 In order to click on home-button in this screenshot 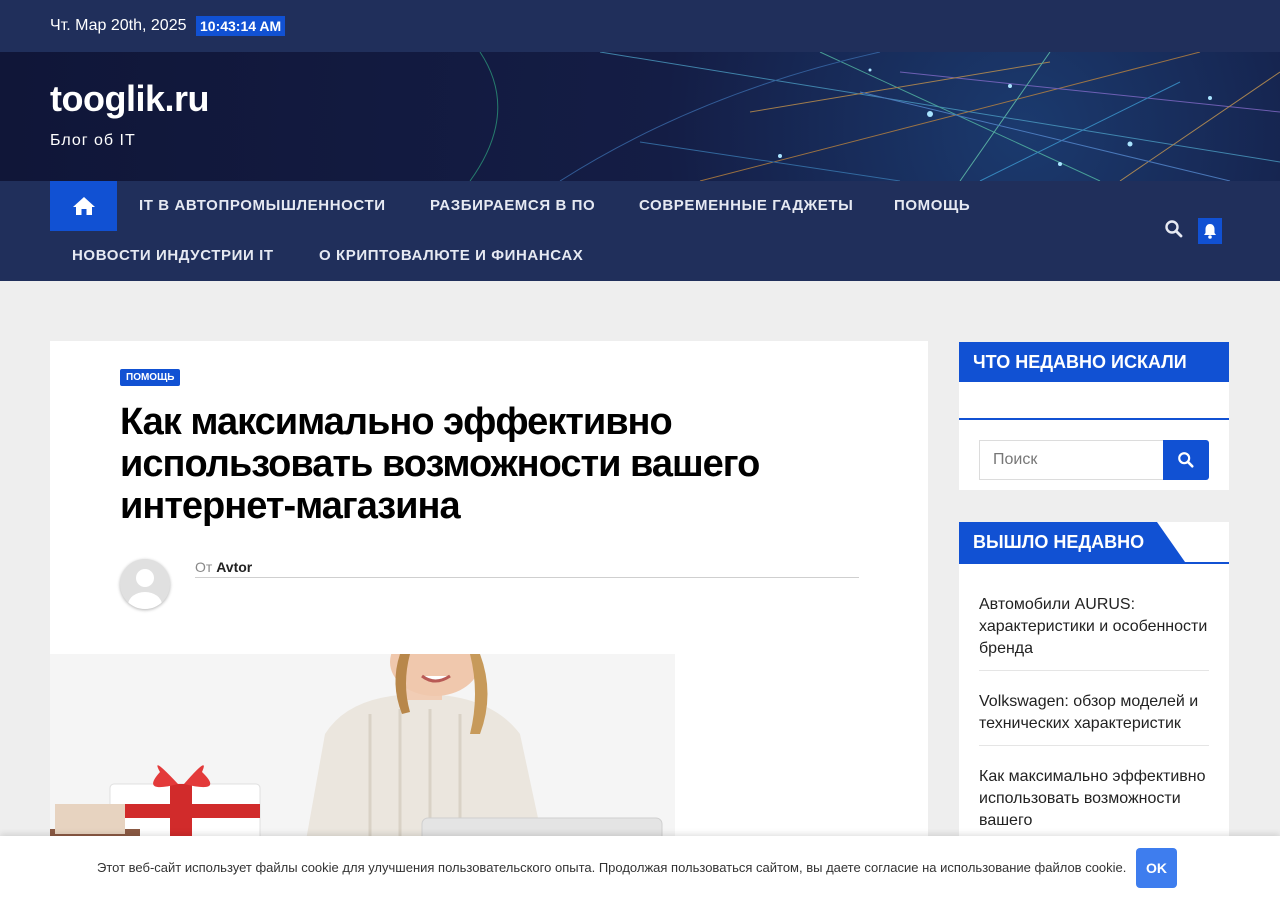, I will do `click(83, 206)`.